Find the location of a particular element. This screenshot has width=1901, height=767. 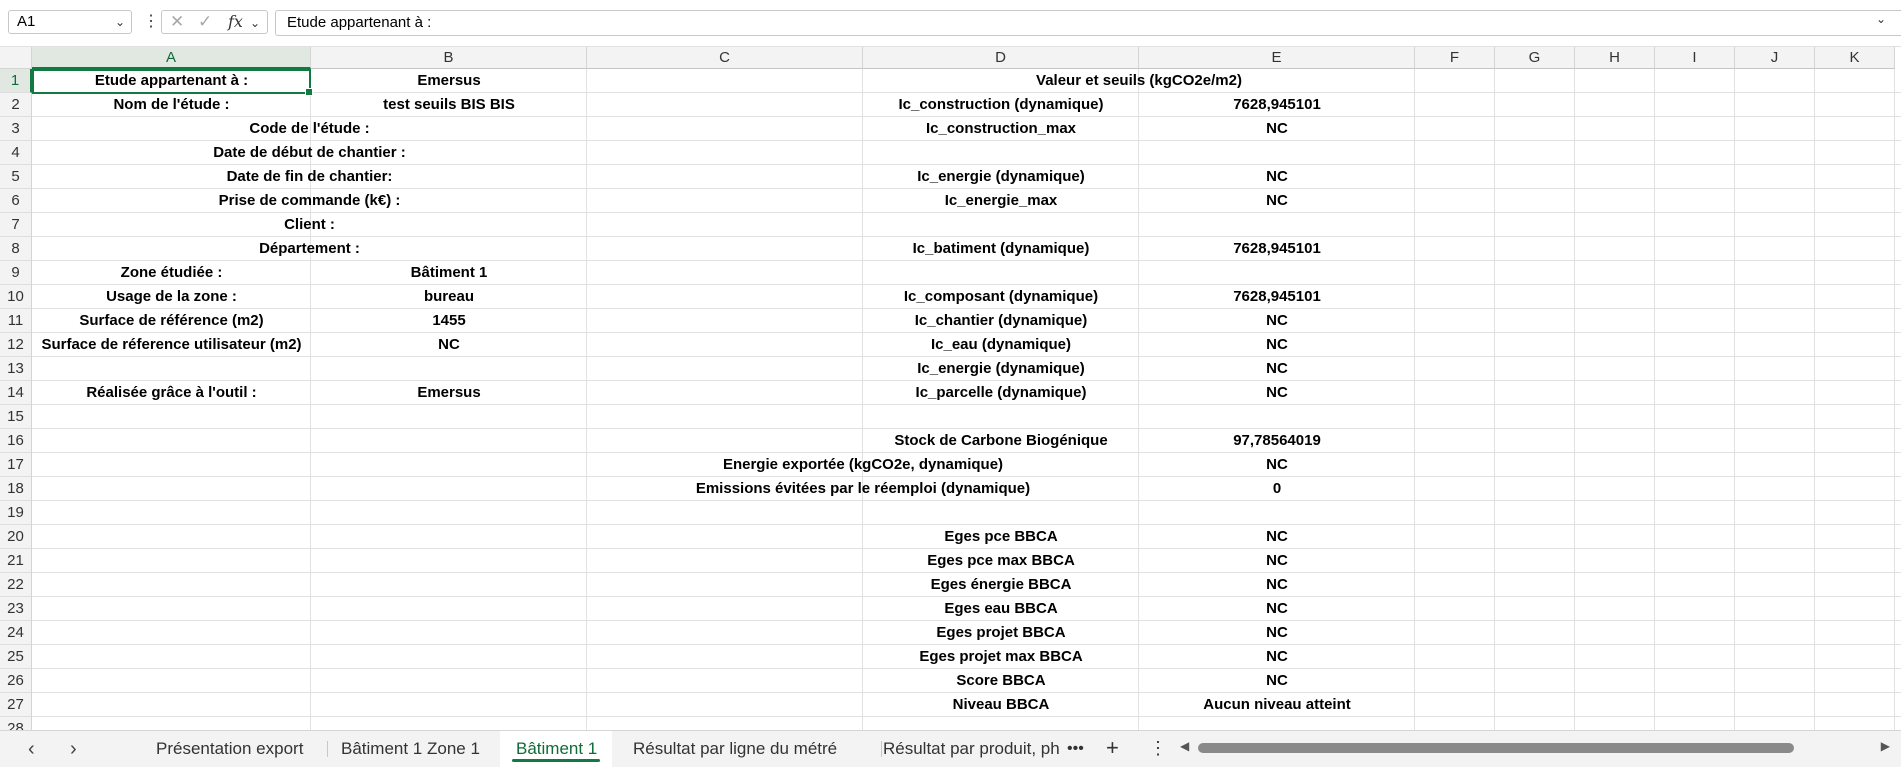

cell-e21: NC is located at coordinates (1277, 561).